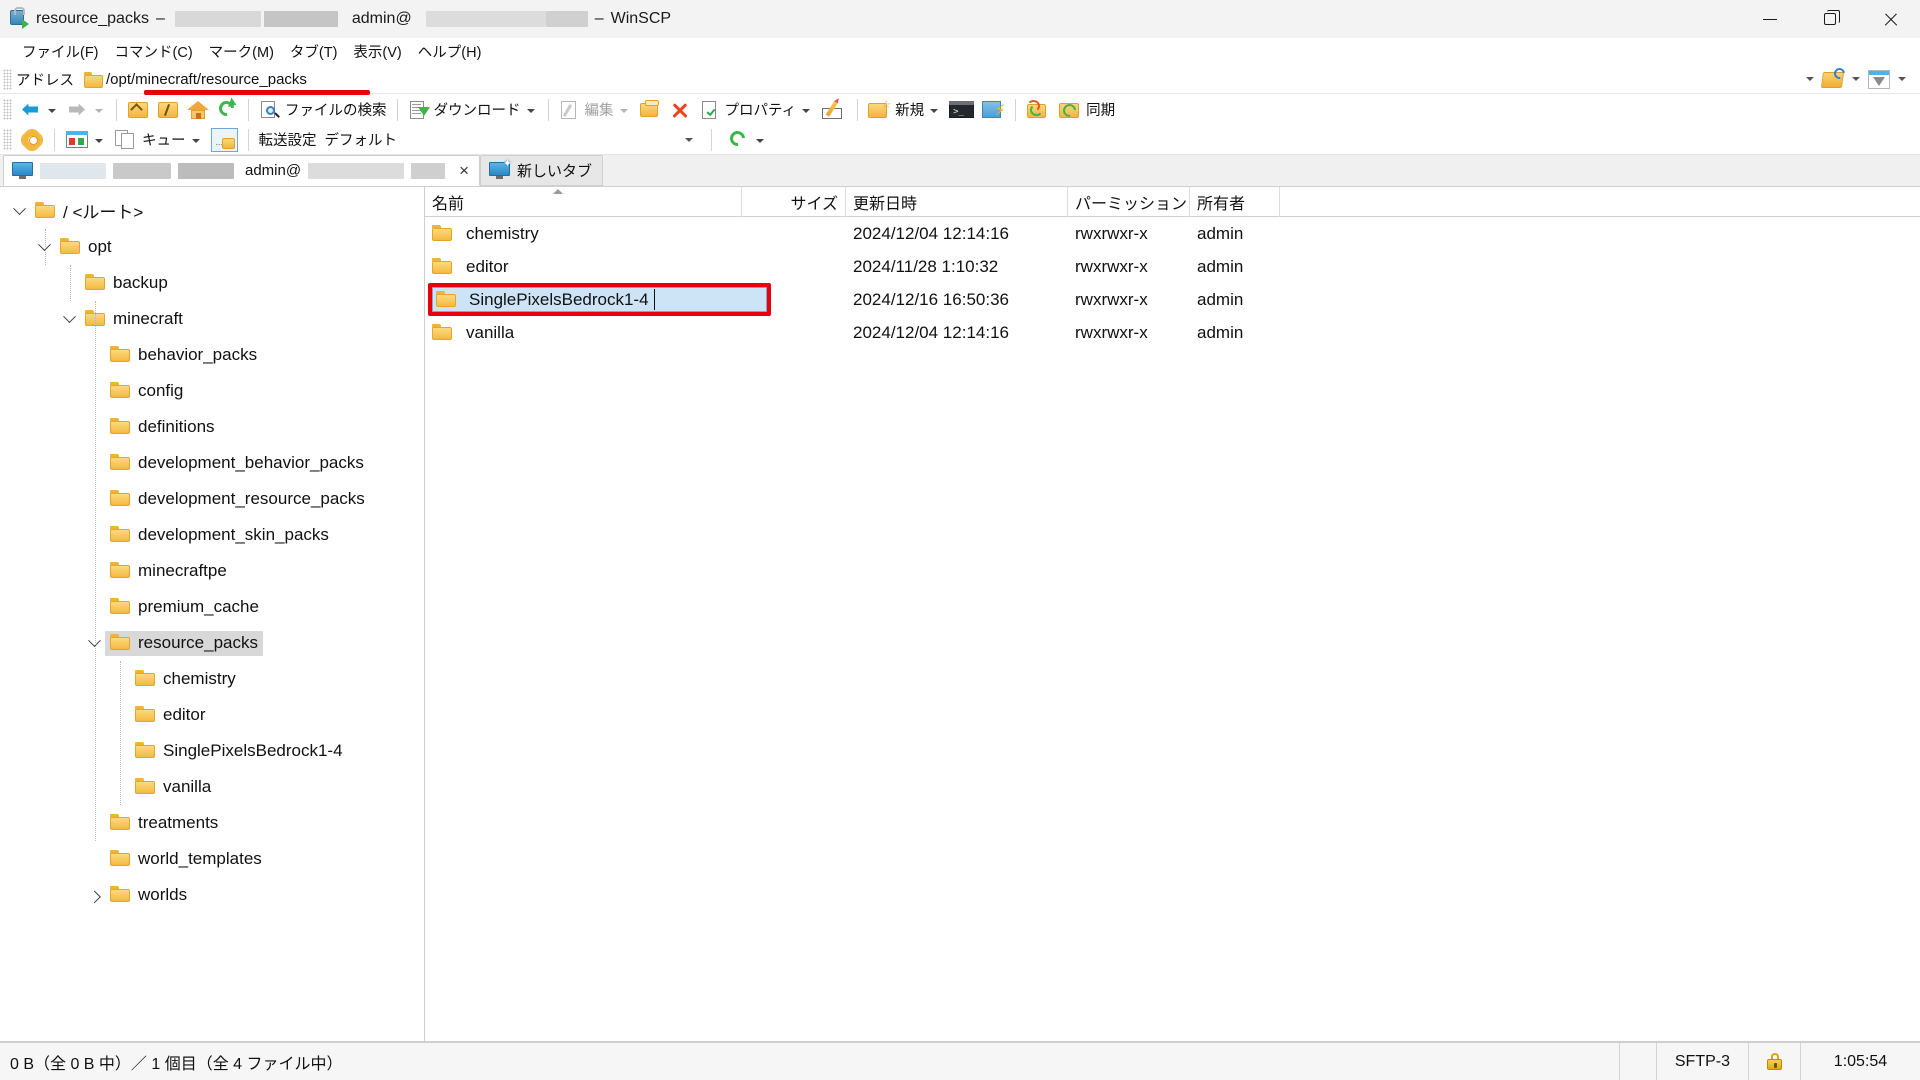 This screenshot has height=1080, width=1920. What do you see at coordinates (39, 109) in the screenshot?
I see `back-button` at bounding box center [39, 109].